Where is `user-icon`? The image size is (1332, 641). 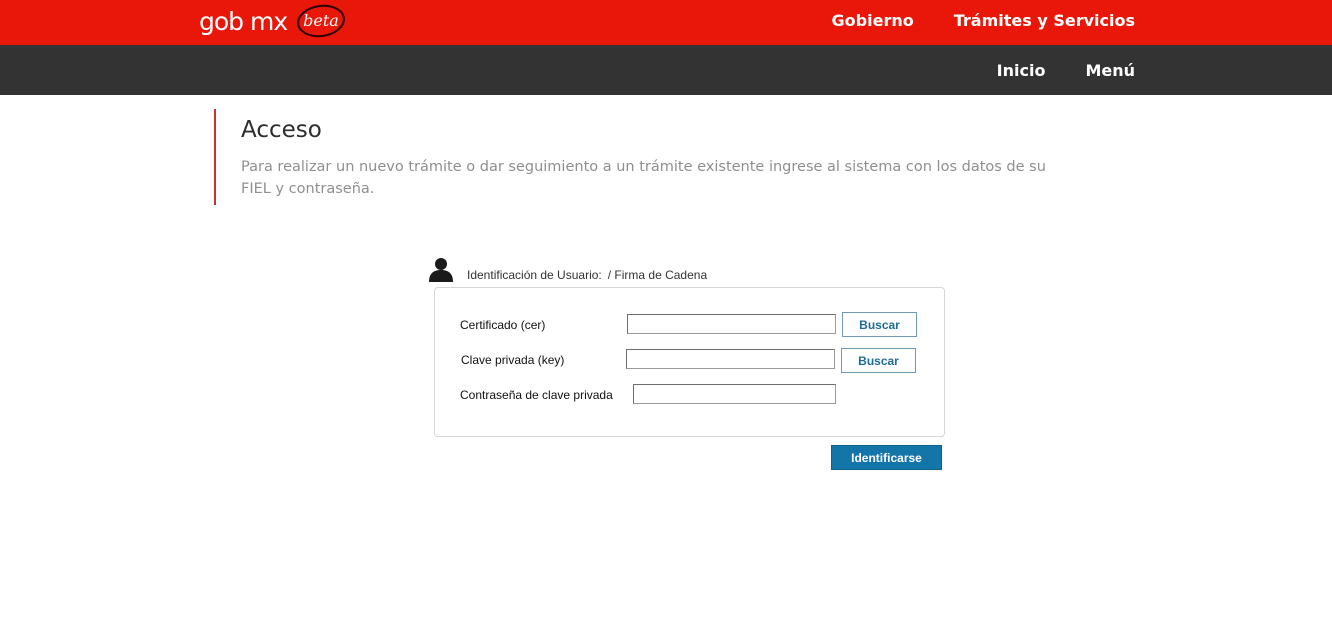
user-icon is located at coordinates (441, 269).